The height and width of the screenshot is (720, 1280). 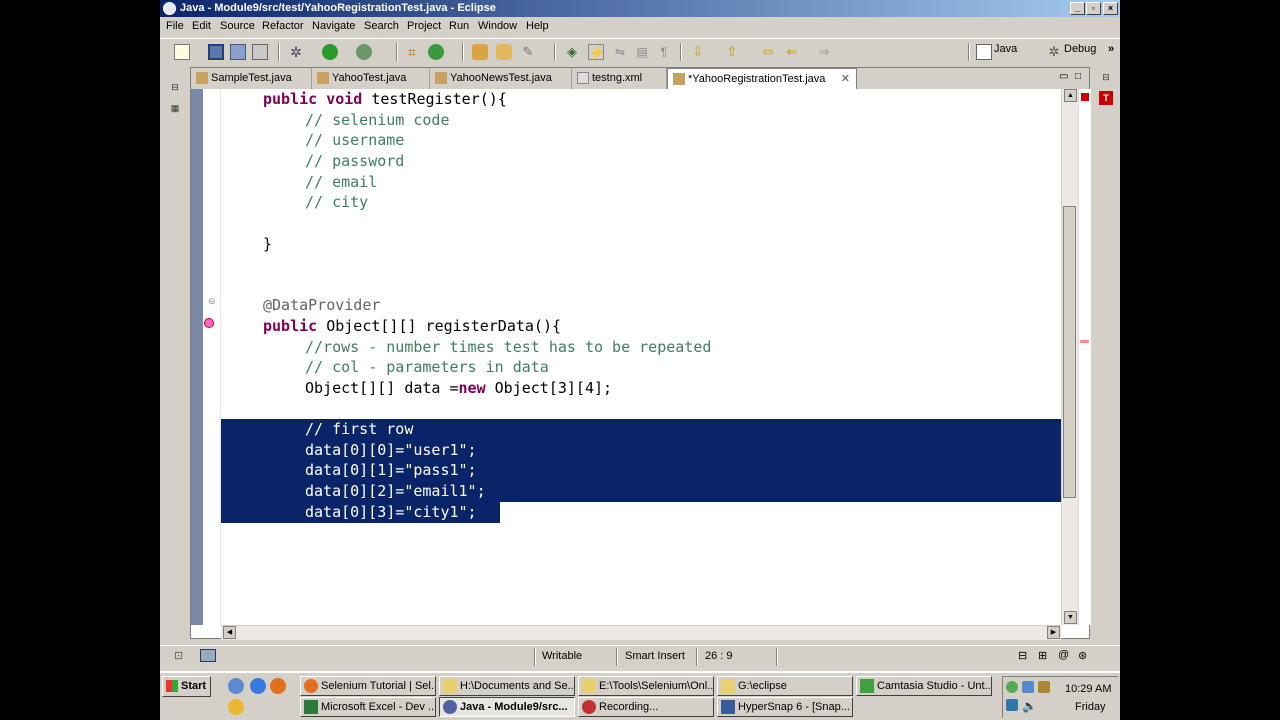 What do you see at coordinates (1070, 617) in the screenshot?
I see `scroll-down-arrow: ▼` at bounding box center [1070, 617].